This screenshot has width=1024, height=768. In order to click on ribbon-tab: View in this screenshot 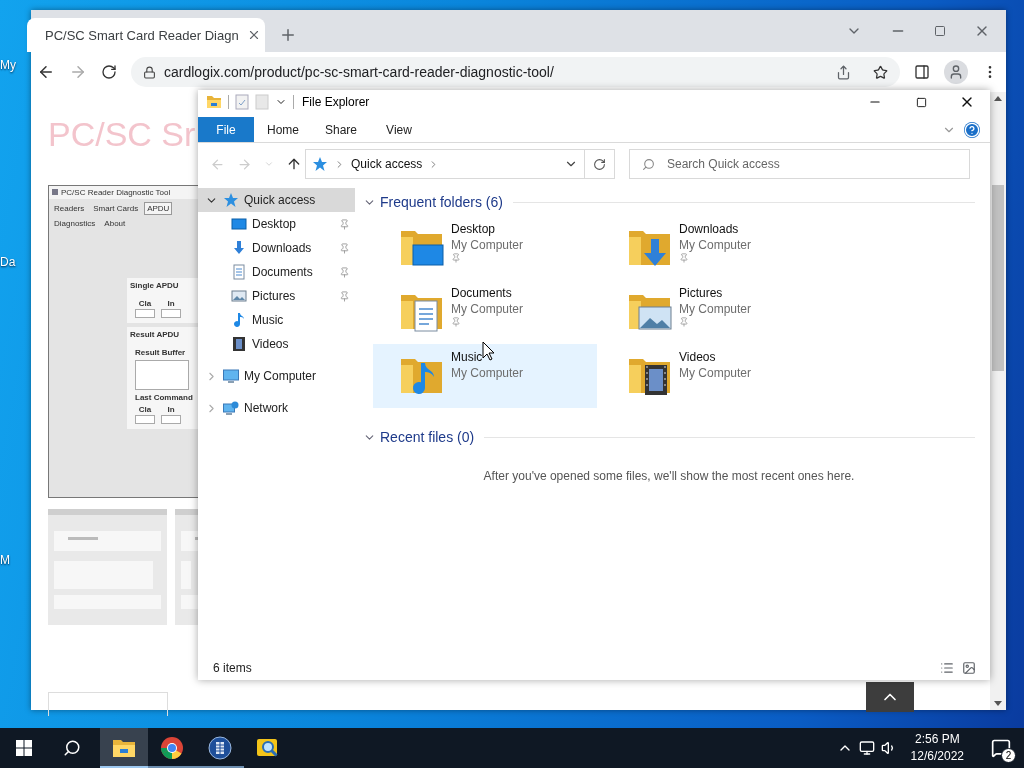, I will do `click(399, 129)`.